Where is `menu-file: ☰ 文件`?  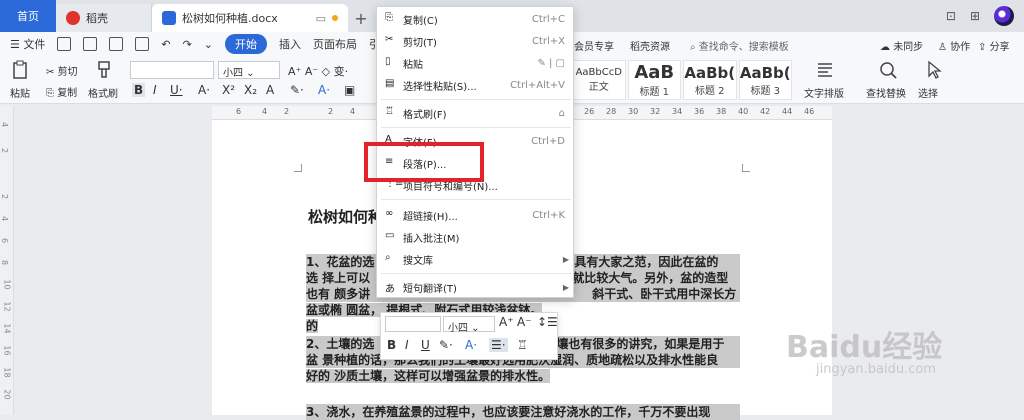 menu-file: ☰ 文件 is located at coordinates (27, 44).